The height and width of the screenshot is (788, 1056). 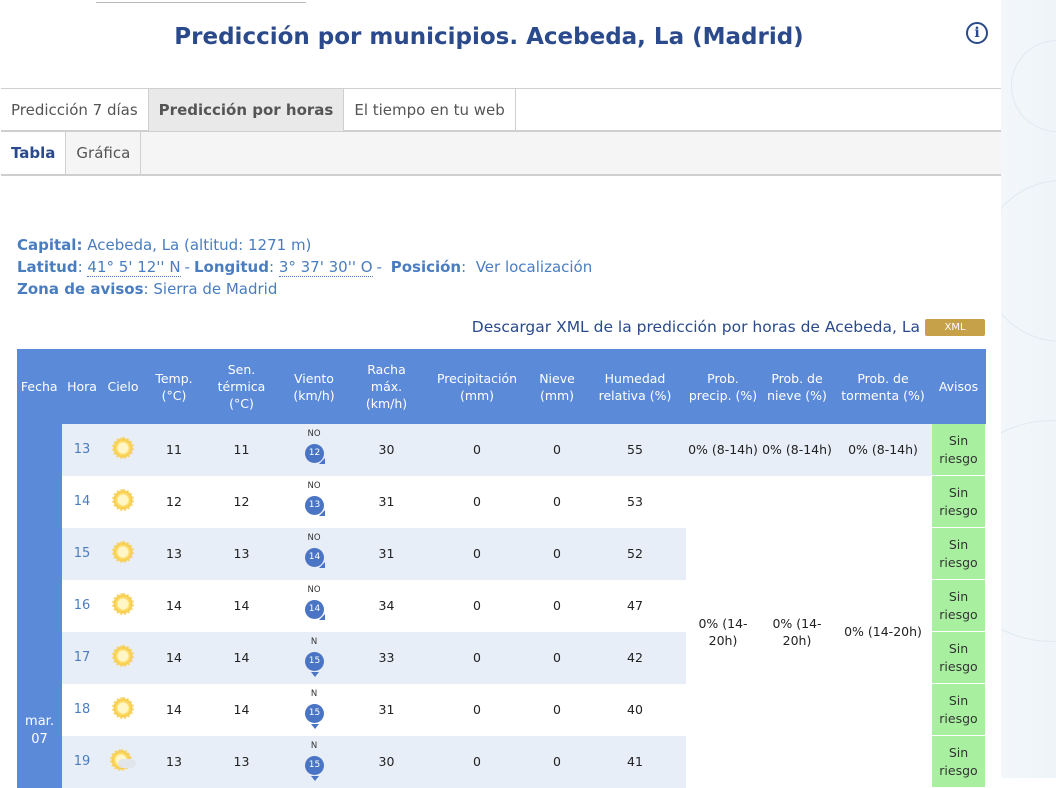 What do you see at coordinates (314, 450) in the screenshot?
I see `viento-cell: NO 12` at bounding box center [314, 450].